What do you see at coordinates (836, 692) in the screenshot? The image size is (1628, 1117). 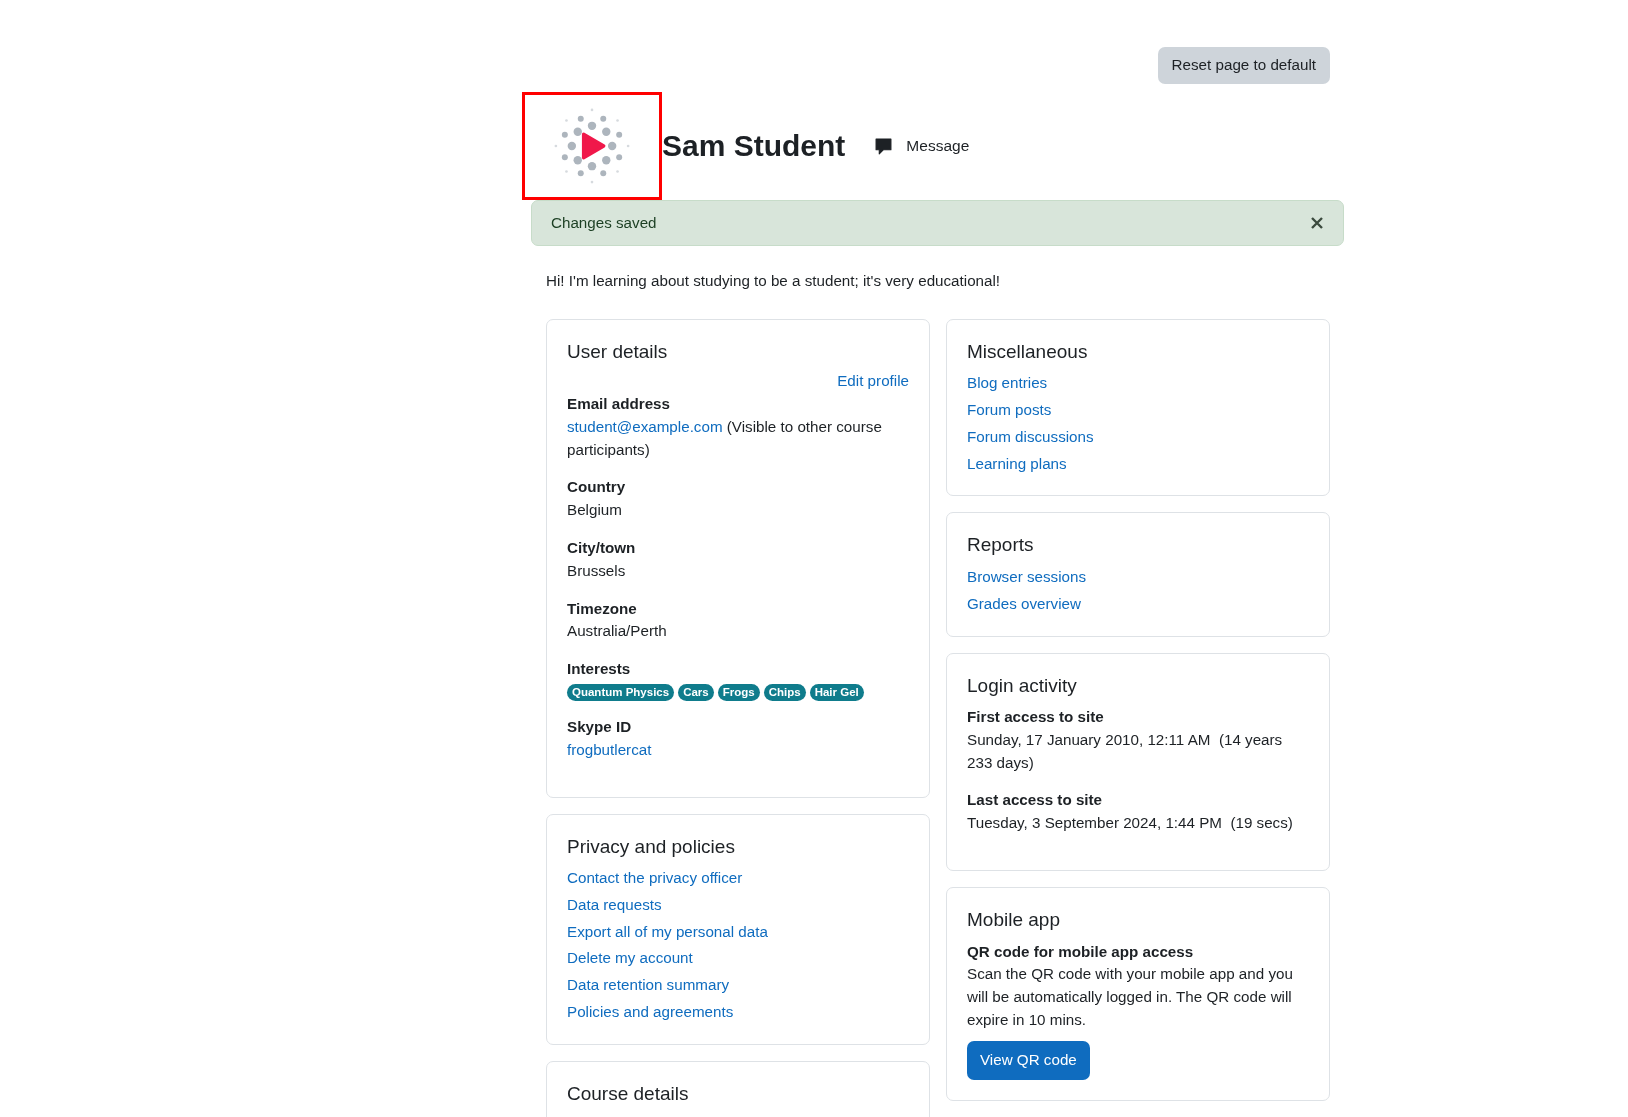 I see `interest-tag: Hair Gel` at bounding box center [836, 692].